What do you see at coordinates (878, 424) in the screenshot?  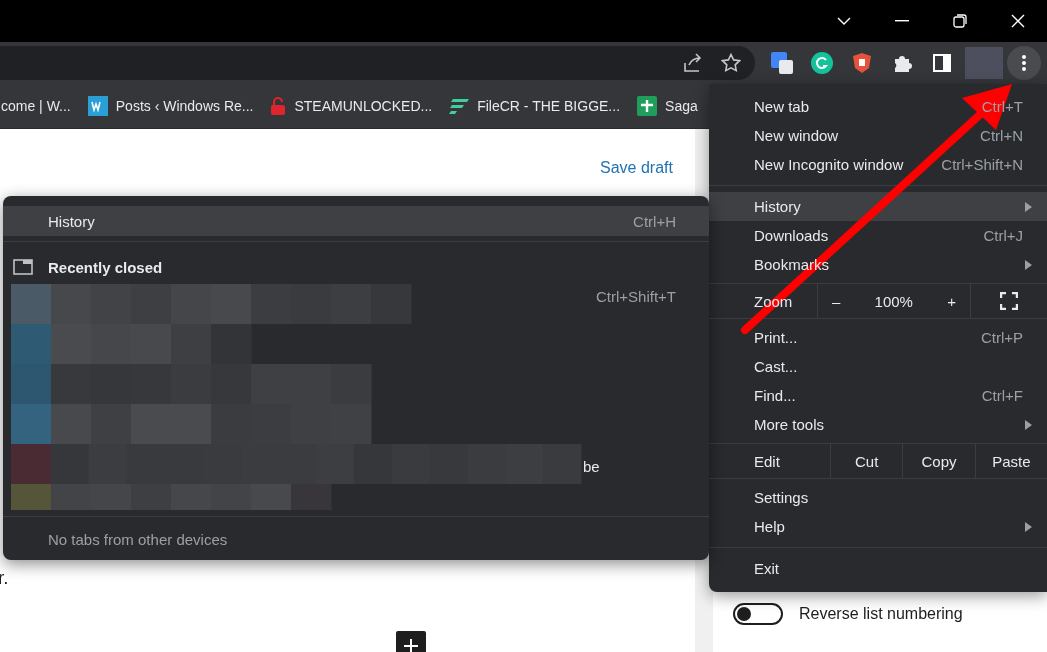 I see `menu-item: More tools` at bounding box center [878, 424].